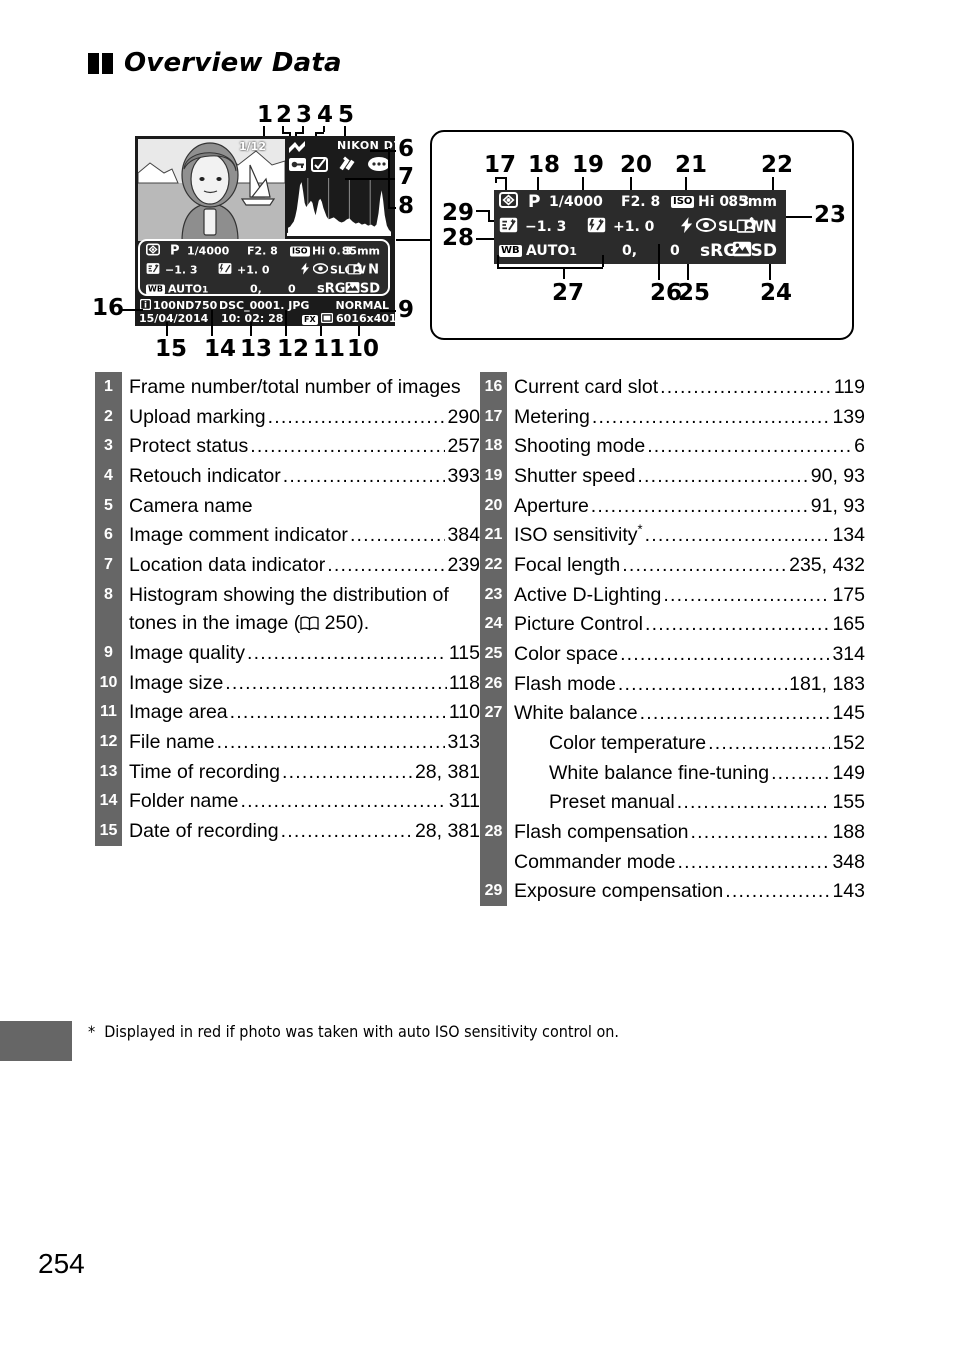 This screenshot has width=954, height=1345. What do you see at coordinates (153, 269) in the screenshot?
I see `exposure-compensation-icon` at bounding box center [153, 269].